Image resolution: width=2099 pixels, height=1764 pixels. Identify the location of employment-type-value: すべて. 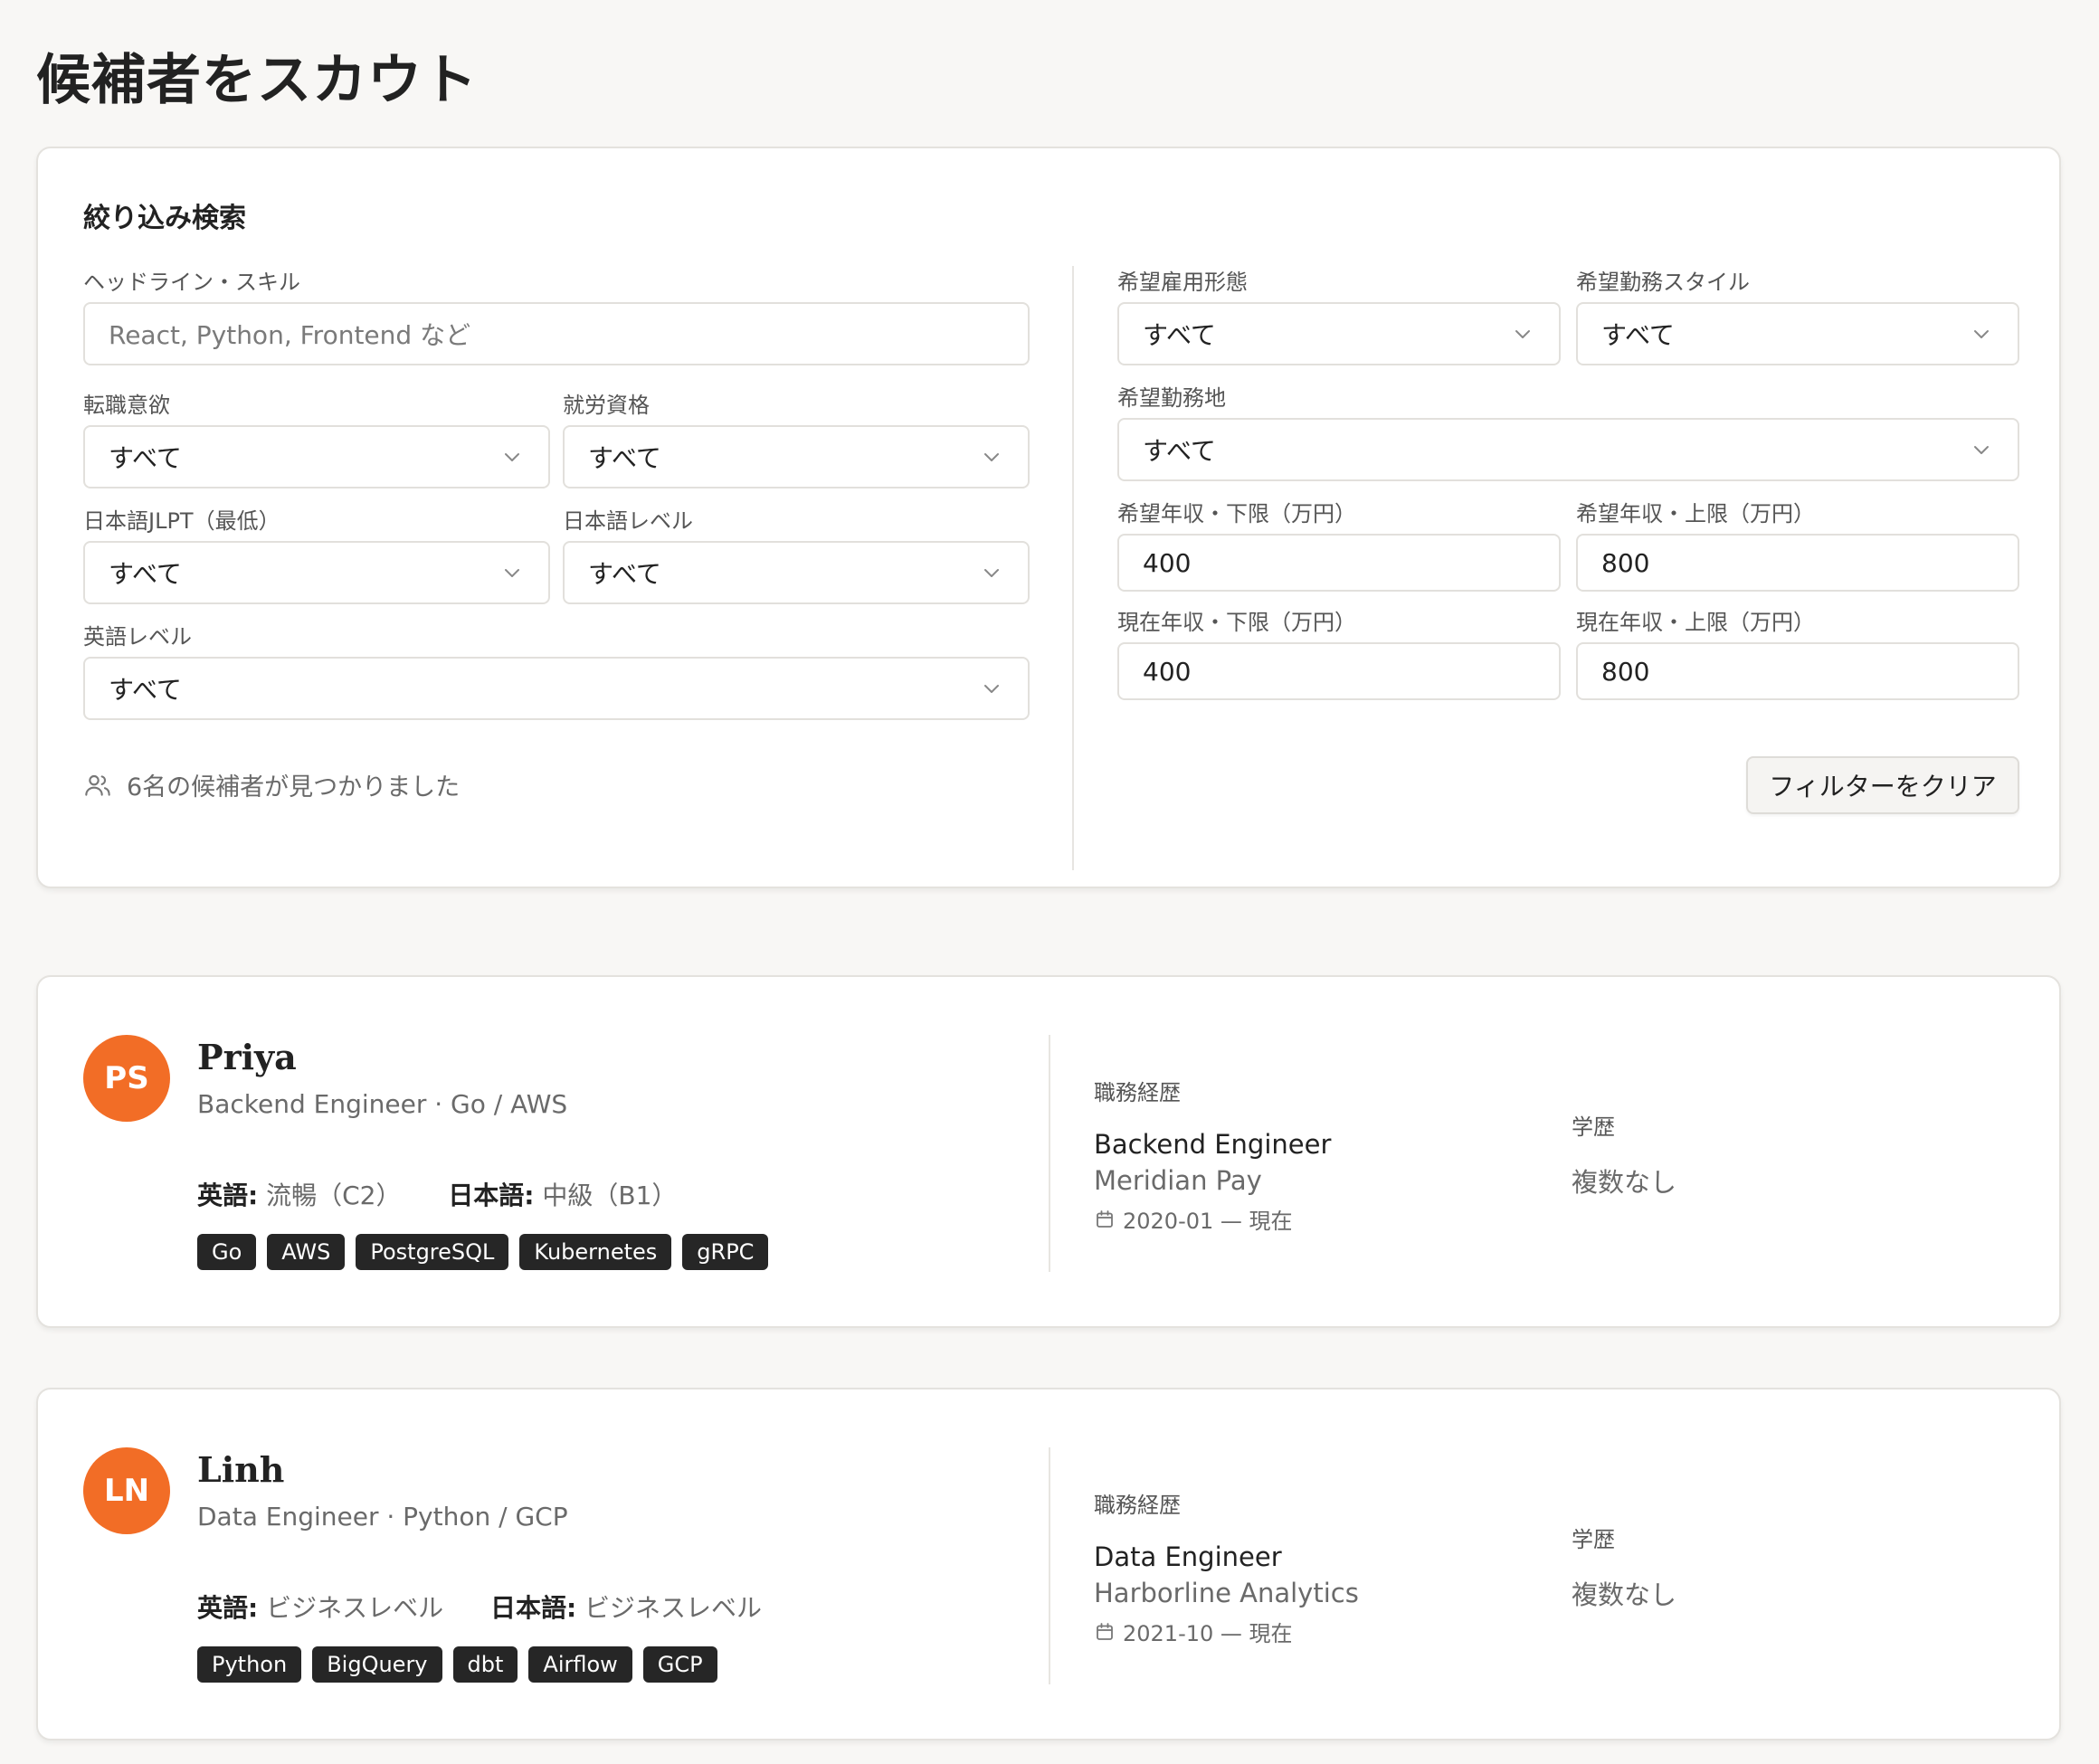
(1179, 335).